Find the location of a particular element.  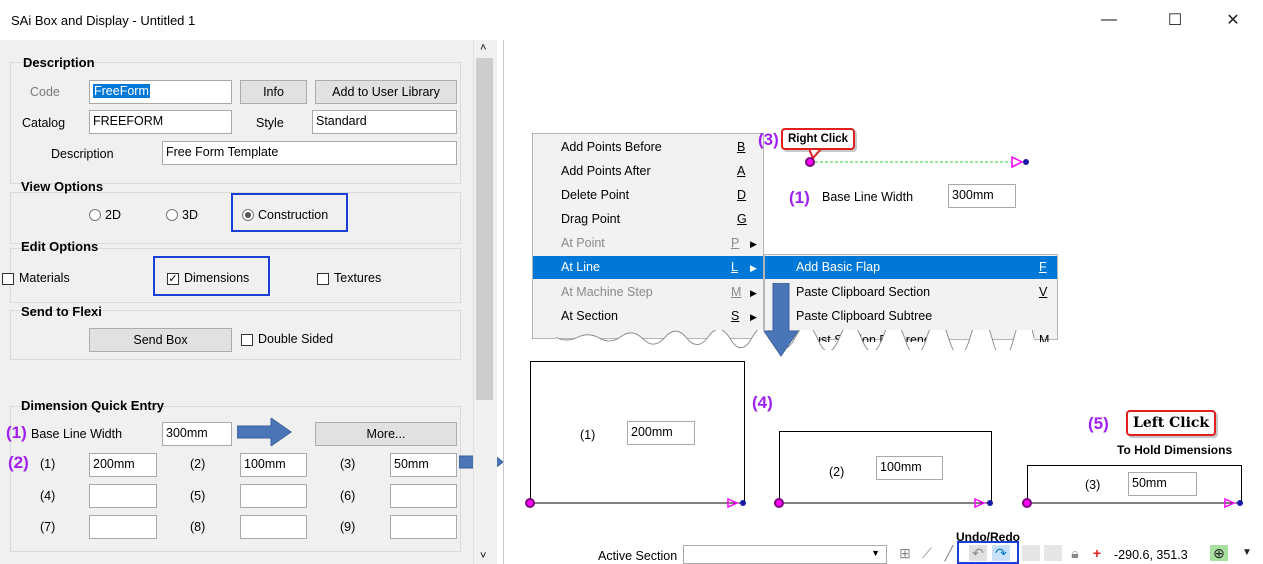

radio-2d is located at coordinates (95, 215).